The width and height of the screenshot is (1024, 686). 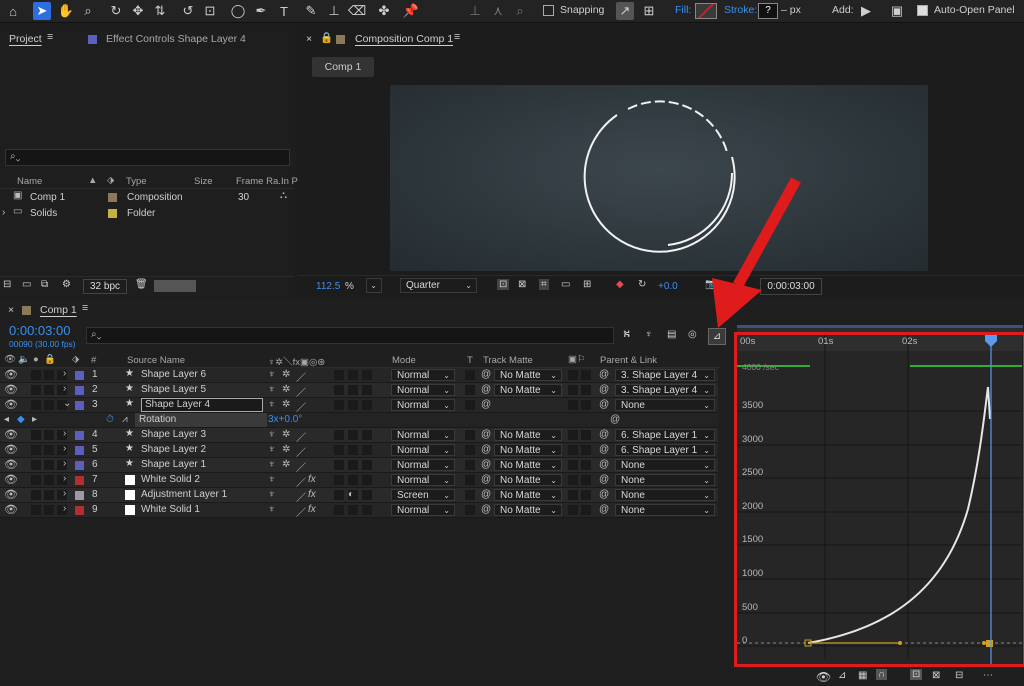 What do you see at coordinates (959, 675) in the screenshot?
I see `keyframe-icon: ⊟` at bounding box center [959, 675].